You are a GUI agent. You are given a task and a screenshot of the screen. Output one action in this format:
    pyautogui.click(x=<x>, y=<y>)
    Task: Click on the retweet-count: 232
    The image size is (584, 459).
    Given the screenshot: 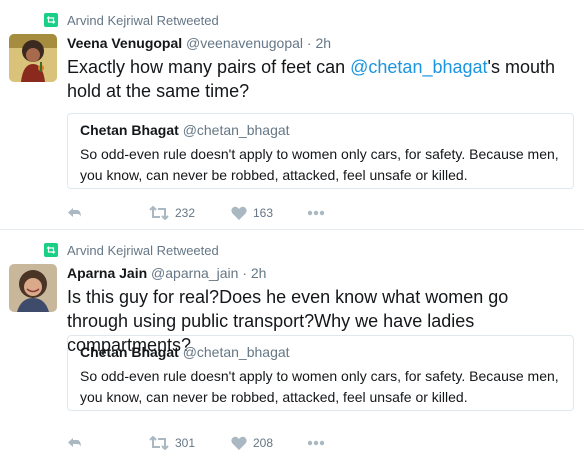 What is the action you would take?
    pyautogui.click(x=185, y=213)
    